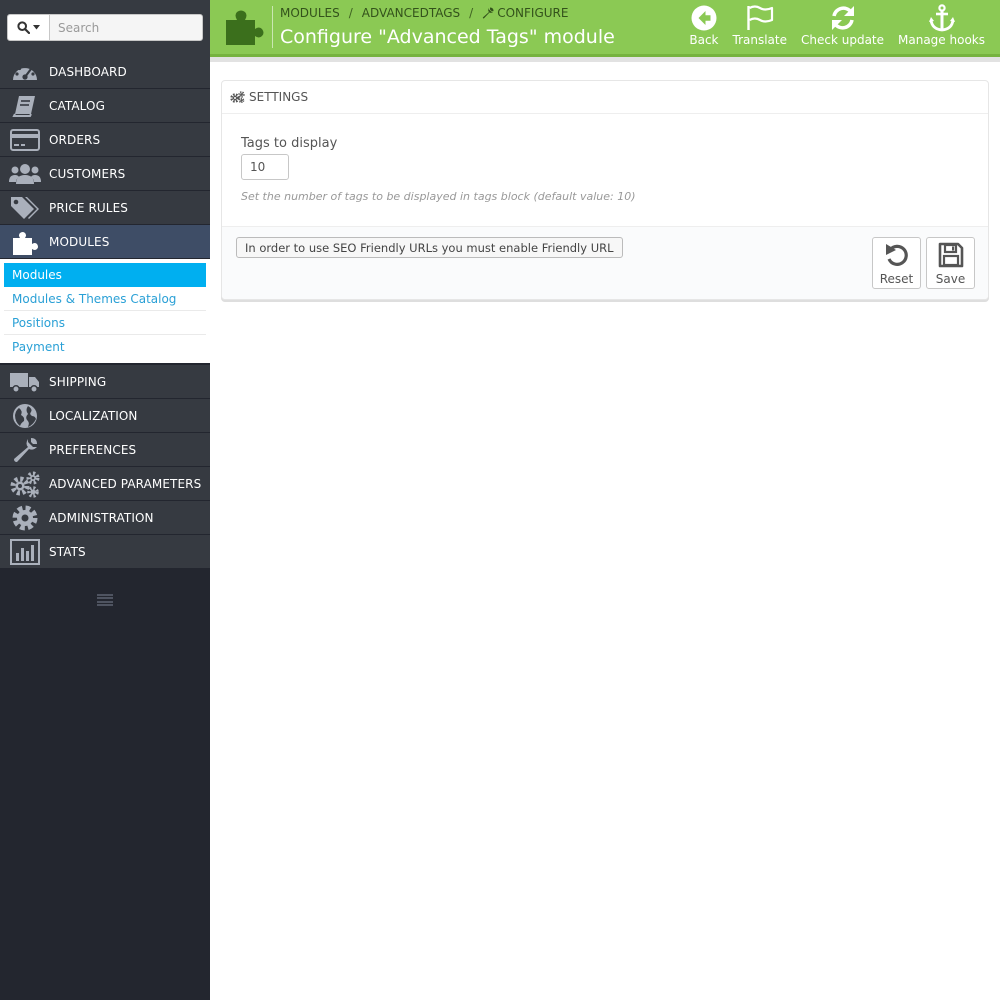 The image size is (1000, 1000). What do you see at coordinates (704, 18) in the screenshot?
I see `arrow-left-circle-icon` at bounding box center [704, 18].